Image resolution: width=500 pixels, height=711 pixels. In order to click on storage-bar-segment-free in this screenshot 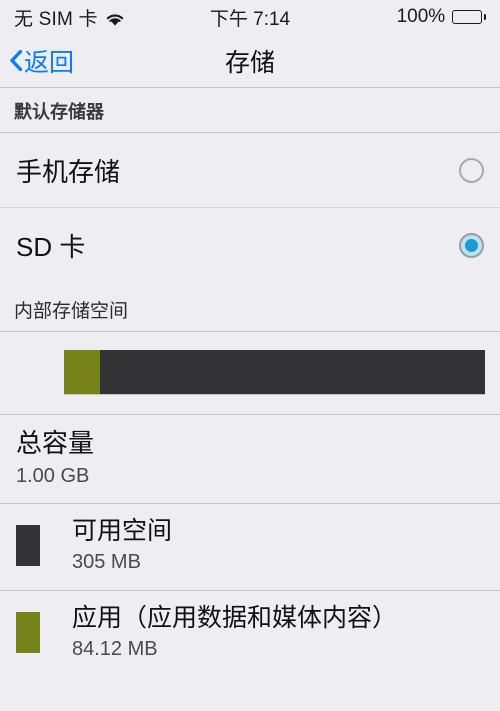, I will do `click(292, 372)`.